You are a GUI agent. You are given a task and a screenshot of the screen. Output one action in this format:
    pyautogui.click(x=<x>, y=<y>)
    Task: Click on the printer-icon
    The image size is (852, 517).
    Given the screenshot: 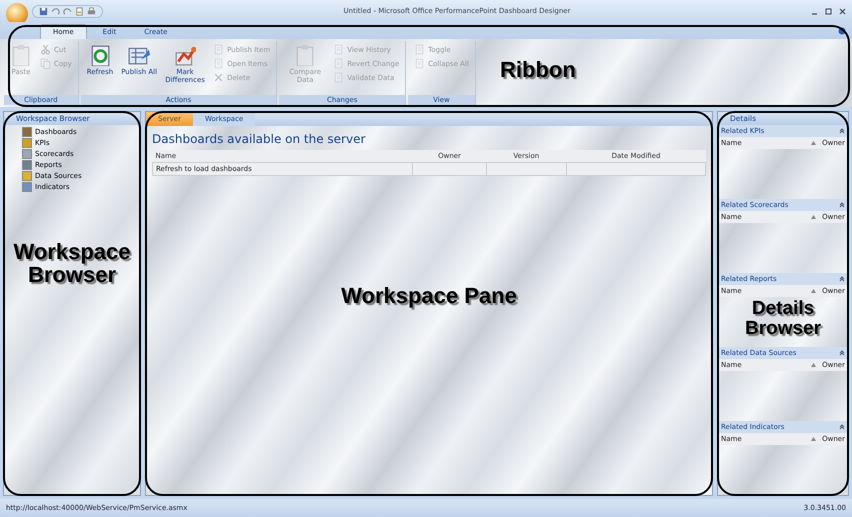 What is the action you would take?
    pyautogui.click(x=91, y=11)
    